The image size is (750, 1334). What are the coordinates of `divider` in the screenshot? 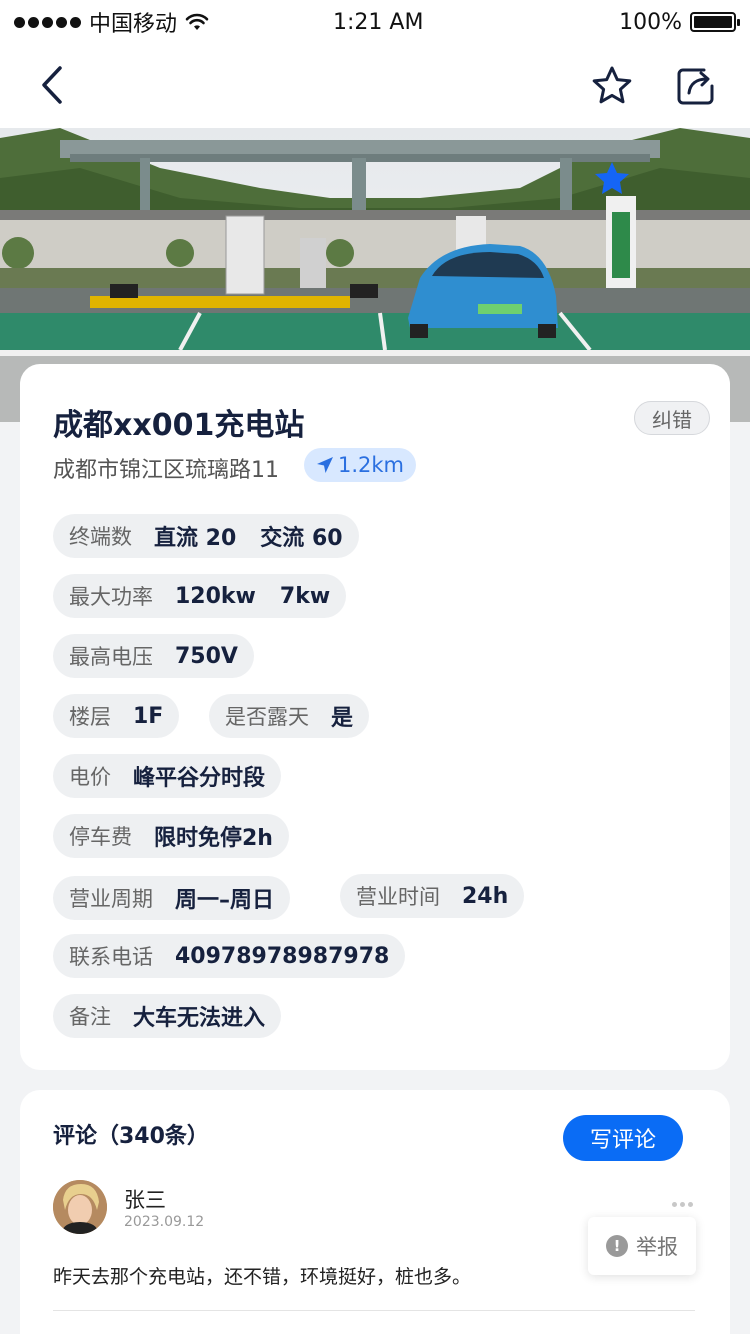 It's located at (374, 1310).